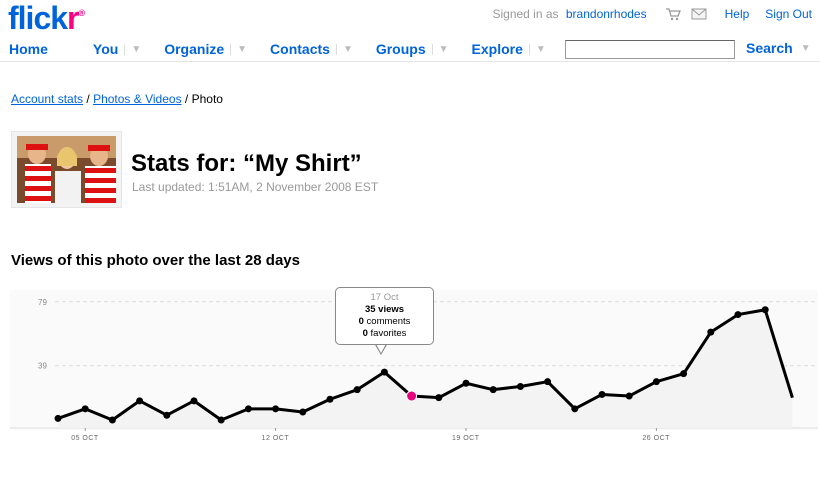 This screenshot has width=820, height=483. I want to click on utility-bar: Signed in as brandonrhodes Help Sign Out, so click(652, 14).